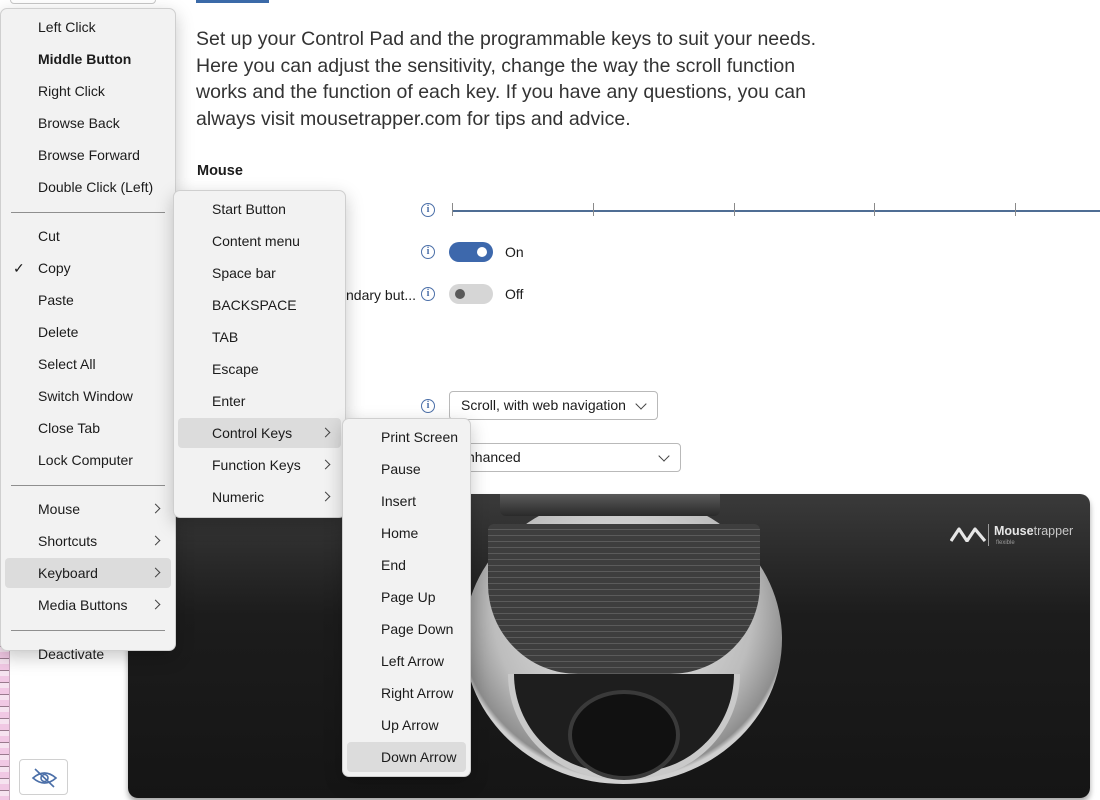 This screenshot has width=1100, height=800. I want to click on menu-item-enter: Enter, so click(259, 401).